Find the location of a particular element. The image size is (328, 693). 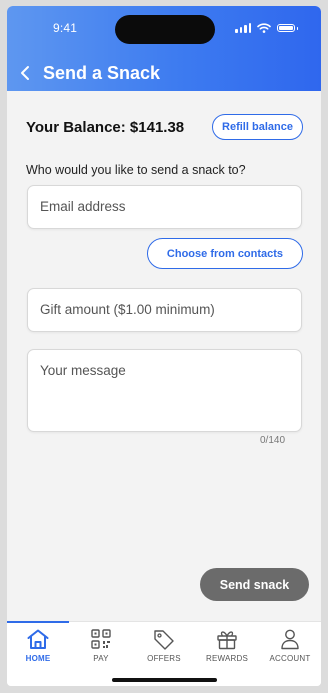

home-icon is located at coordinates (38, 639).